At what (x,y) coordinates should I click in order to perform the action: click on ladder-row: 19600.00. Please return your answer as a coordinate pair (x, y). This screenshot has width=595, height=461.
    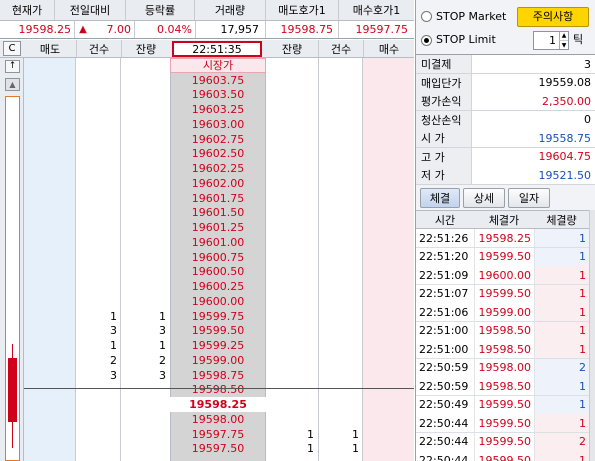
    Looking at the image, I should click on (207, 301).